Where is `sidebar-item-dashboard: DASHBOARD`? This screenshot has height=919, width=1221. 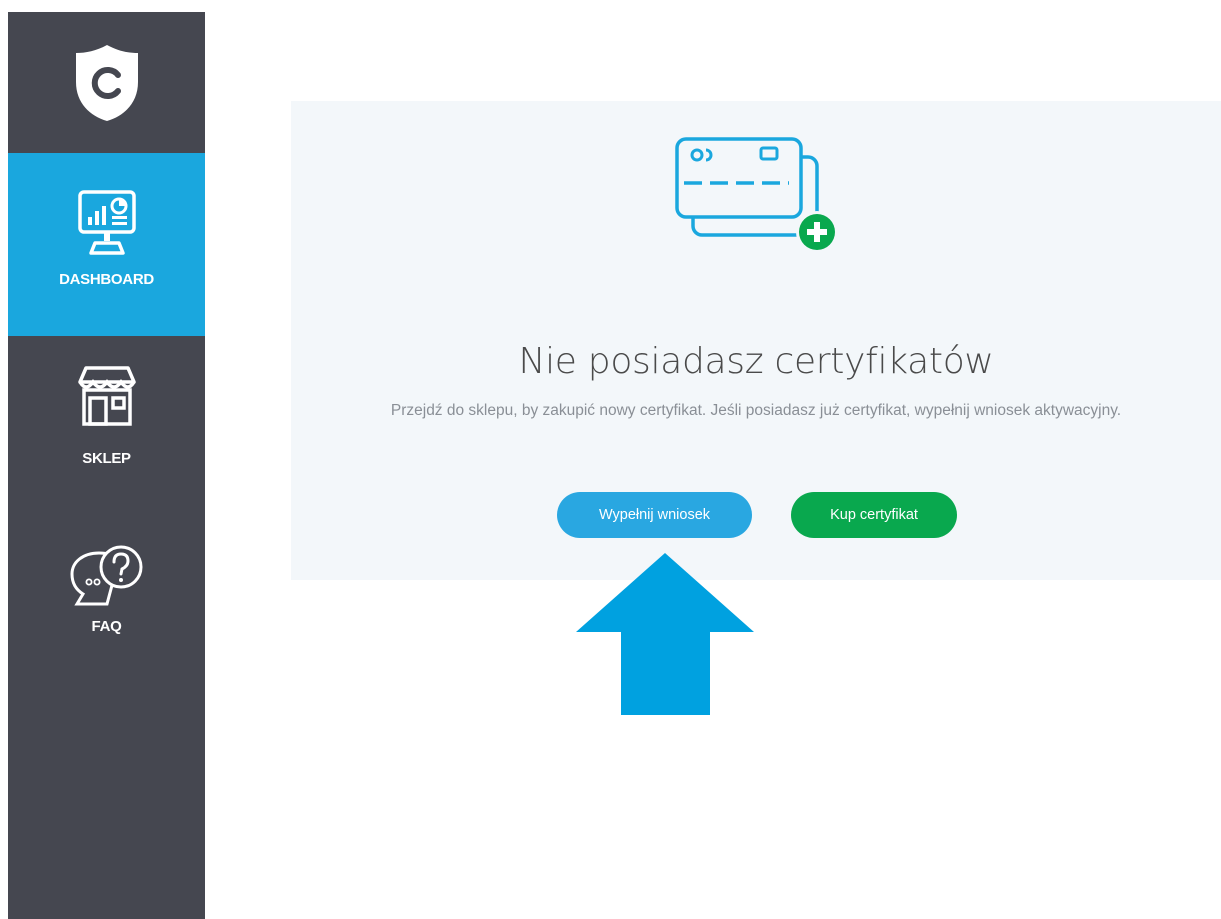
sidebar-item-dashboard: DASHBOARD is located at coordinates (106, 244).